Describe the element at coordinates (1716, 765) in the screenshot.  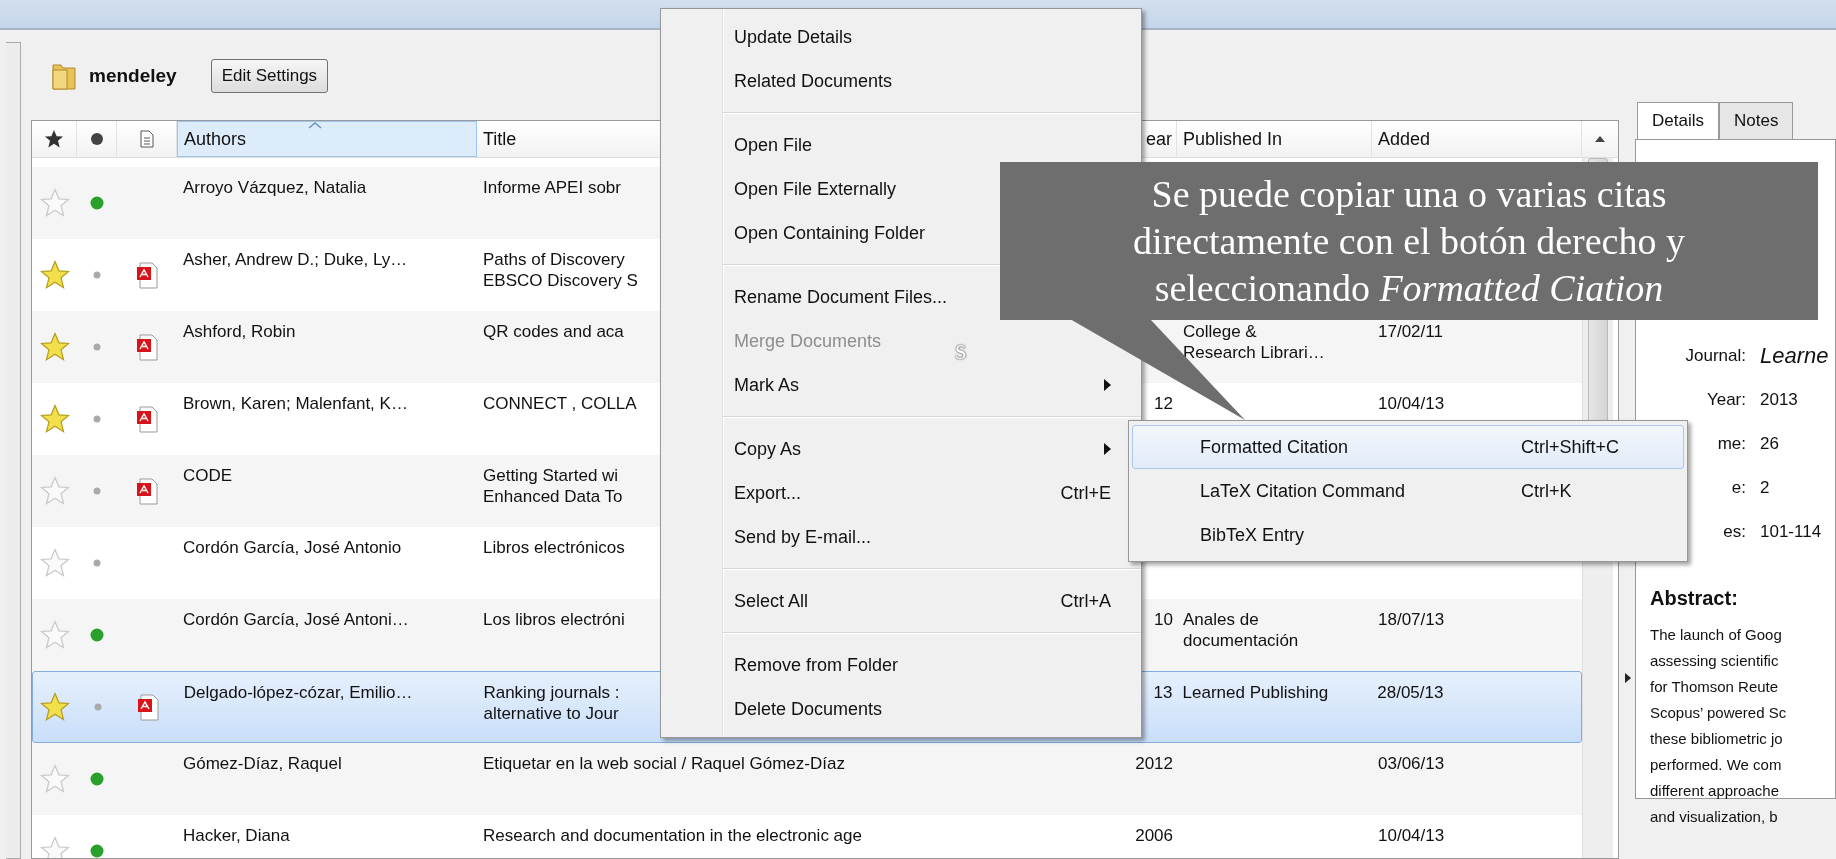
I see `abstract-line: performed. We com` at that location.